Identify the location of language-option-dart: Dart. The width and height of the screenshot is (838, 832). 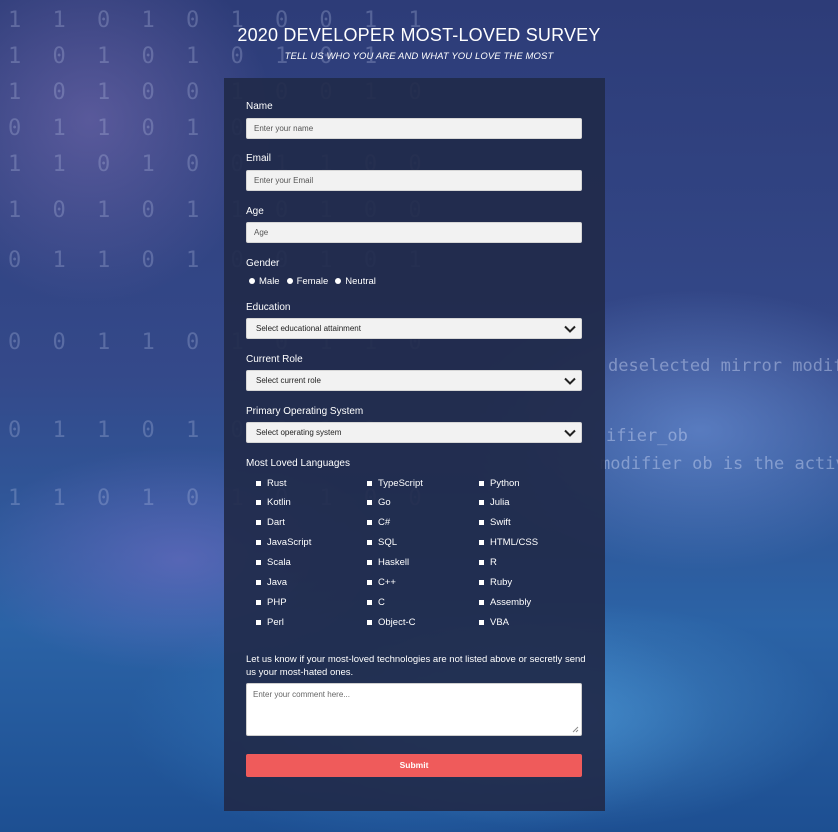
(270, 522).